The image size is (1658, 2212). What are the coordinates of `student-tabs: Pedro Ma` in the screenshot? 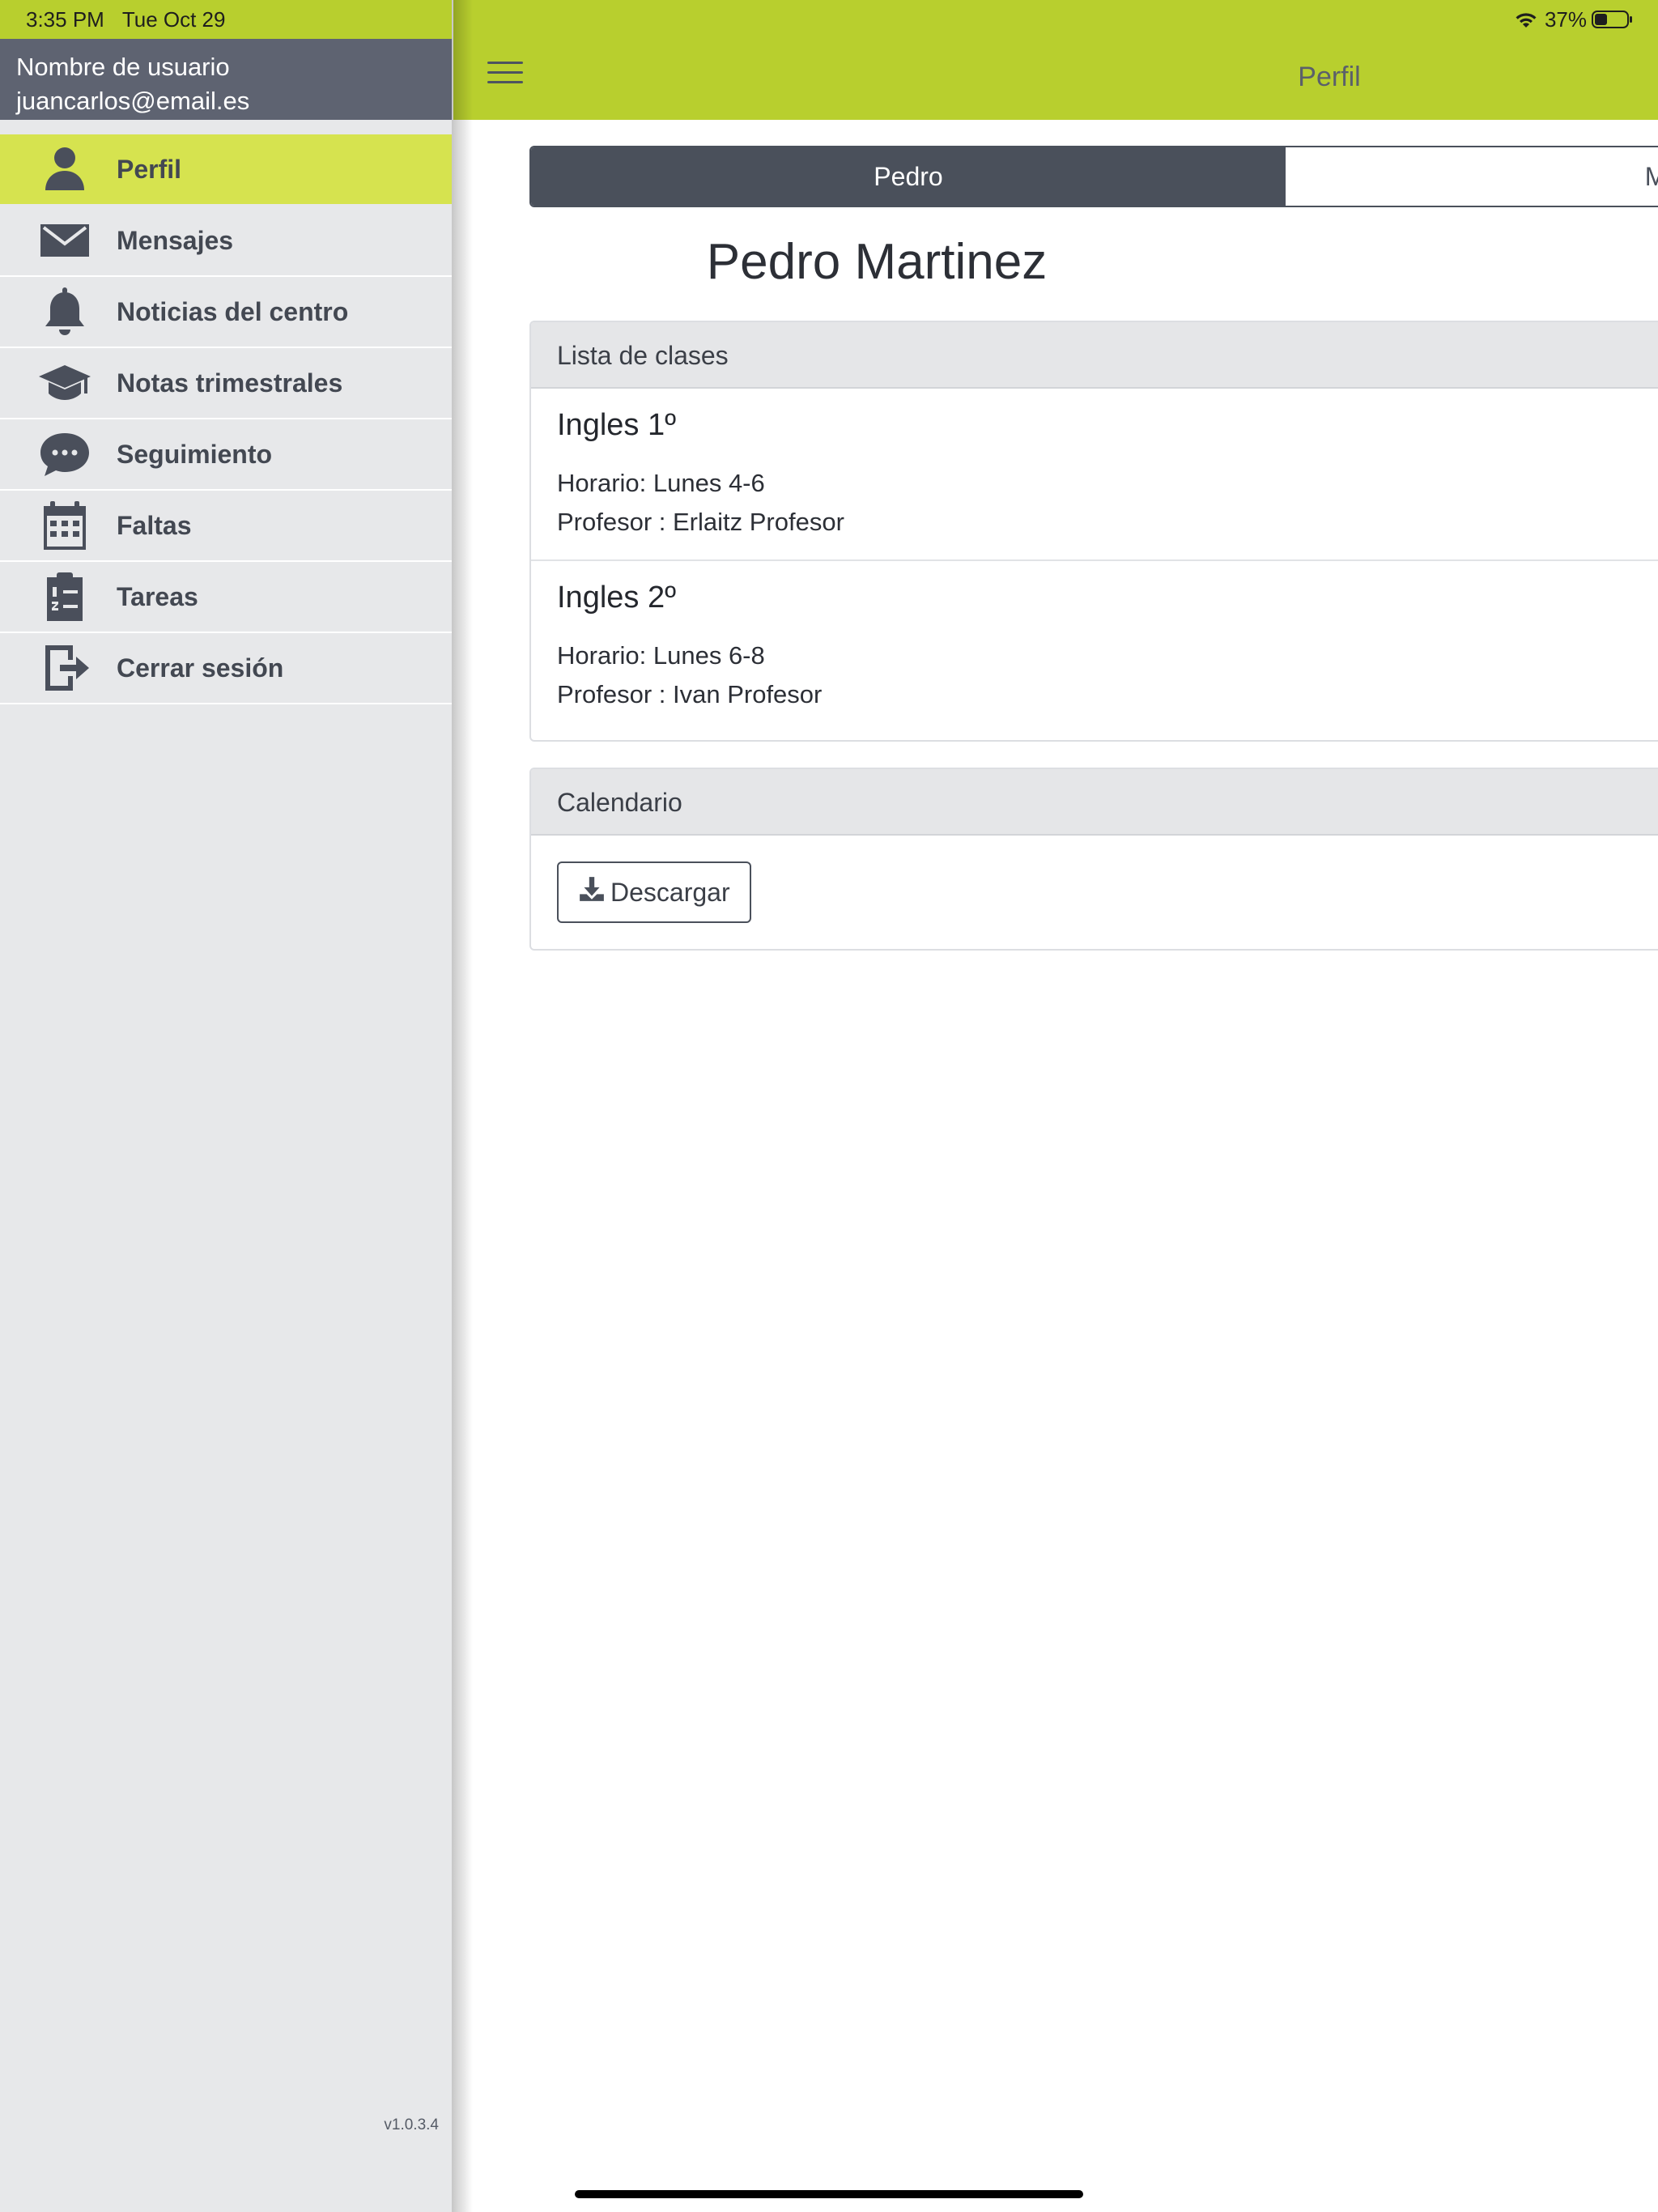 It's located at (1093, 177).